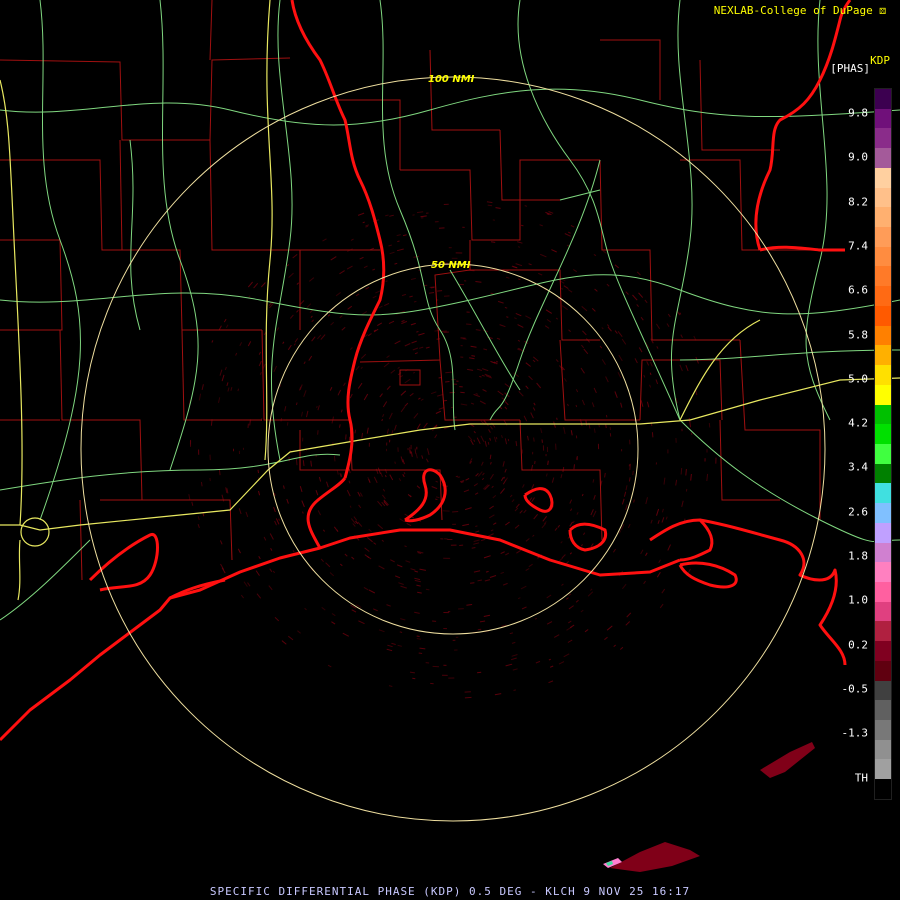 The image size is (900, 900). Describe the element at coordinates (858, 379) in the screenshot. I see `legend-label: 5.0` at that location.